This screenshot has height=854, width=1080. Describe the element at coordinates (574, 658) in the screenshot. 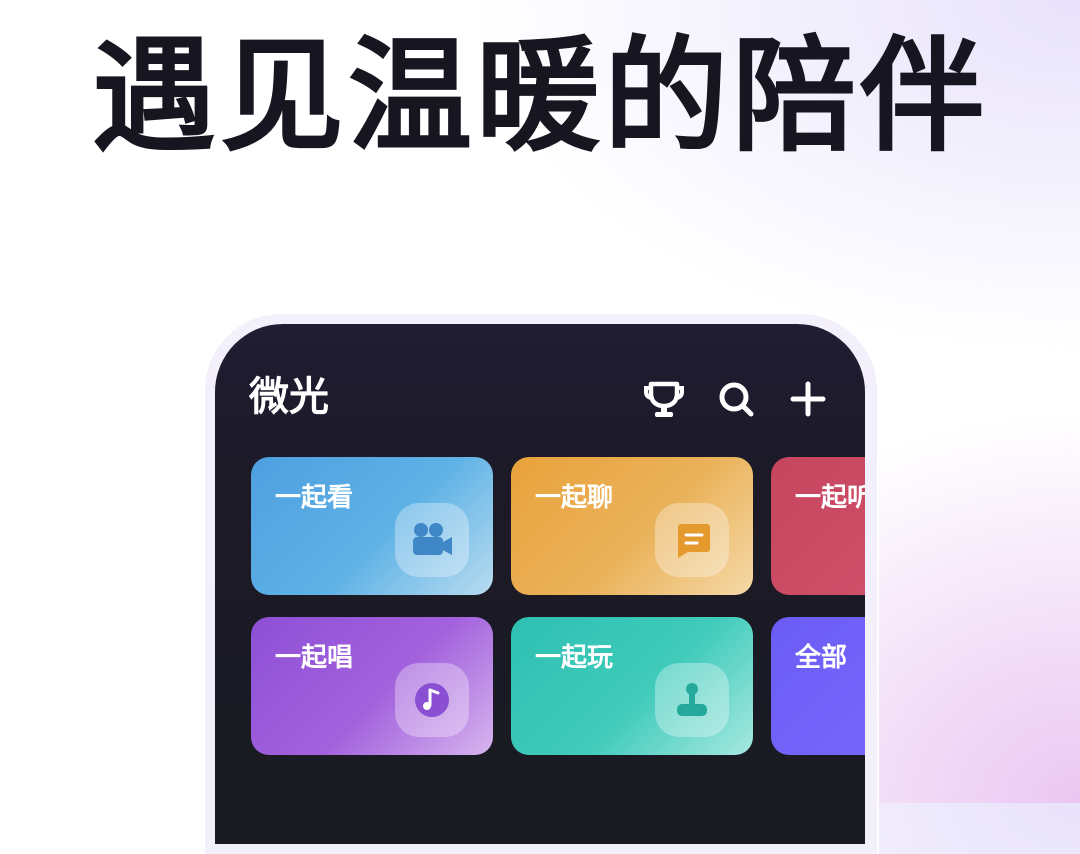

I see `category-label: 一起玩` at that location.